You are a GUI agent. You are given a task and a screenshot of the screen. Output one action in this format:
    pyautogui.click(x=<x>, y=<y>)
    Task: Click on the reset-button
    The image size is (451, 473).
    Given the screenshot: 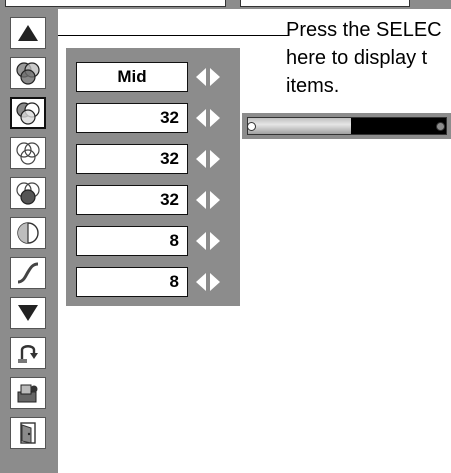 What is the action you would take?
    pyautogui.click(x=28, y=353)
    